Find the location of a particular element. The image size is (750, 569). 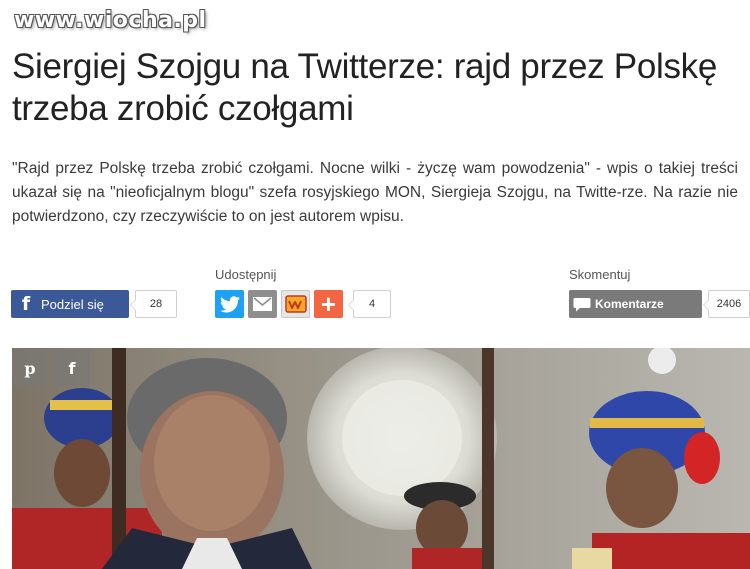

comments-label: Komentarze is located at coordinates (629, 304).